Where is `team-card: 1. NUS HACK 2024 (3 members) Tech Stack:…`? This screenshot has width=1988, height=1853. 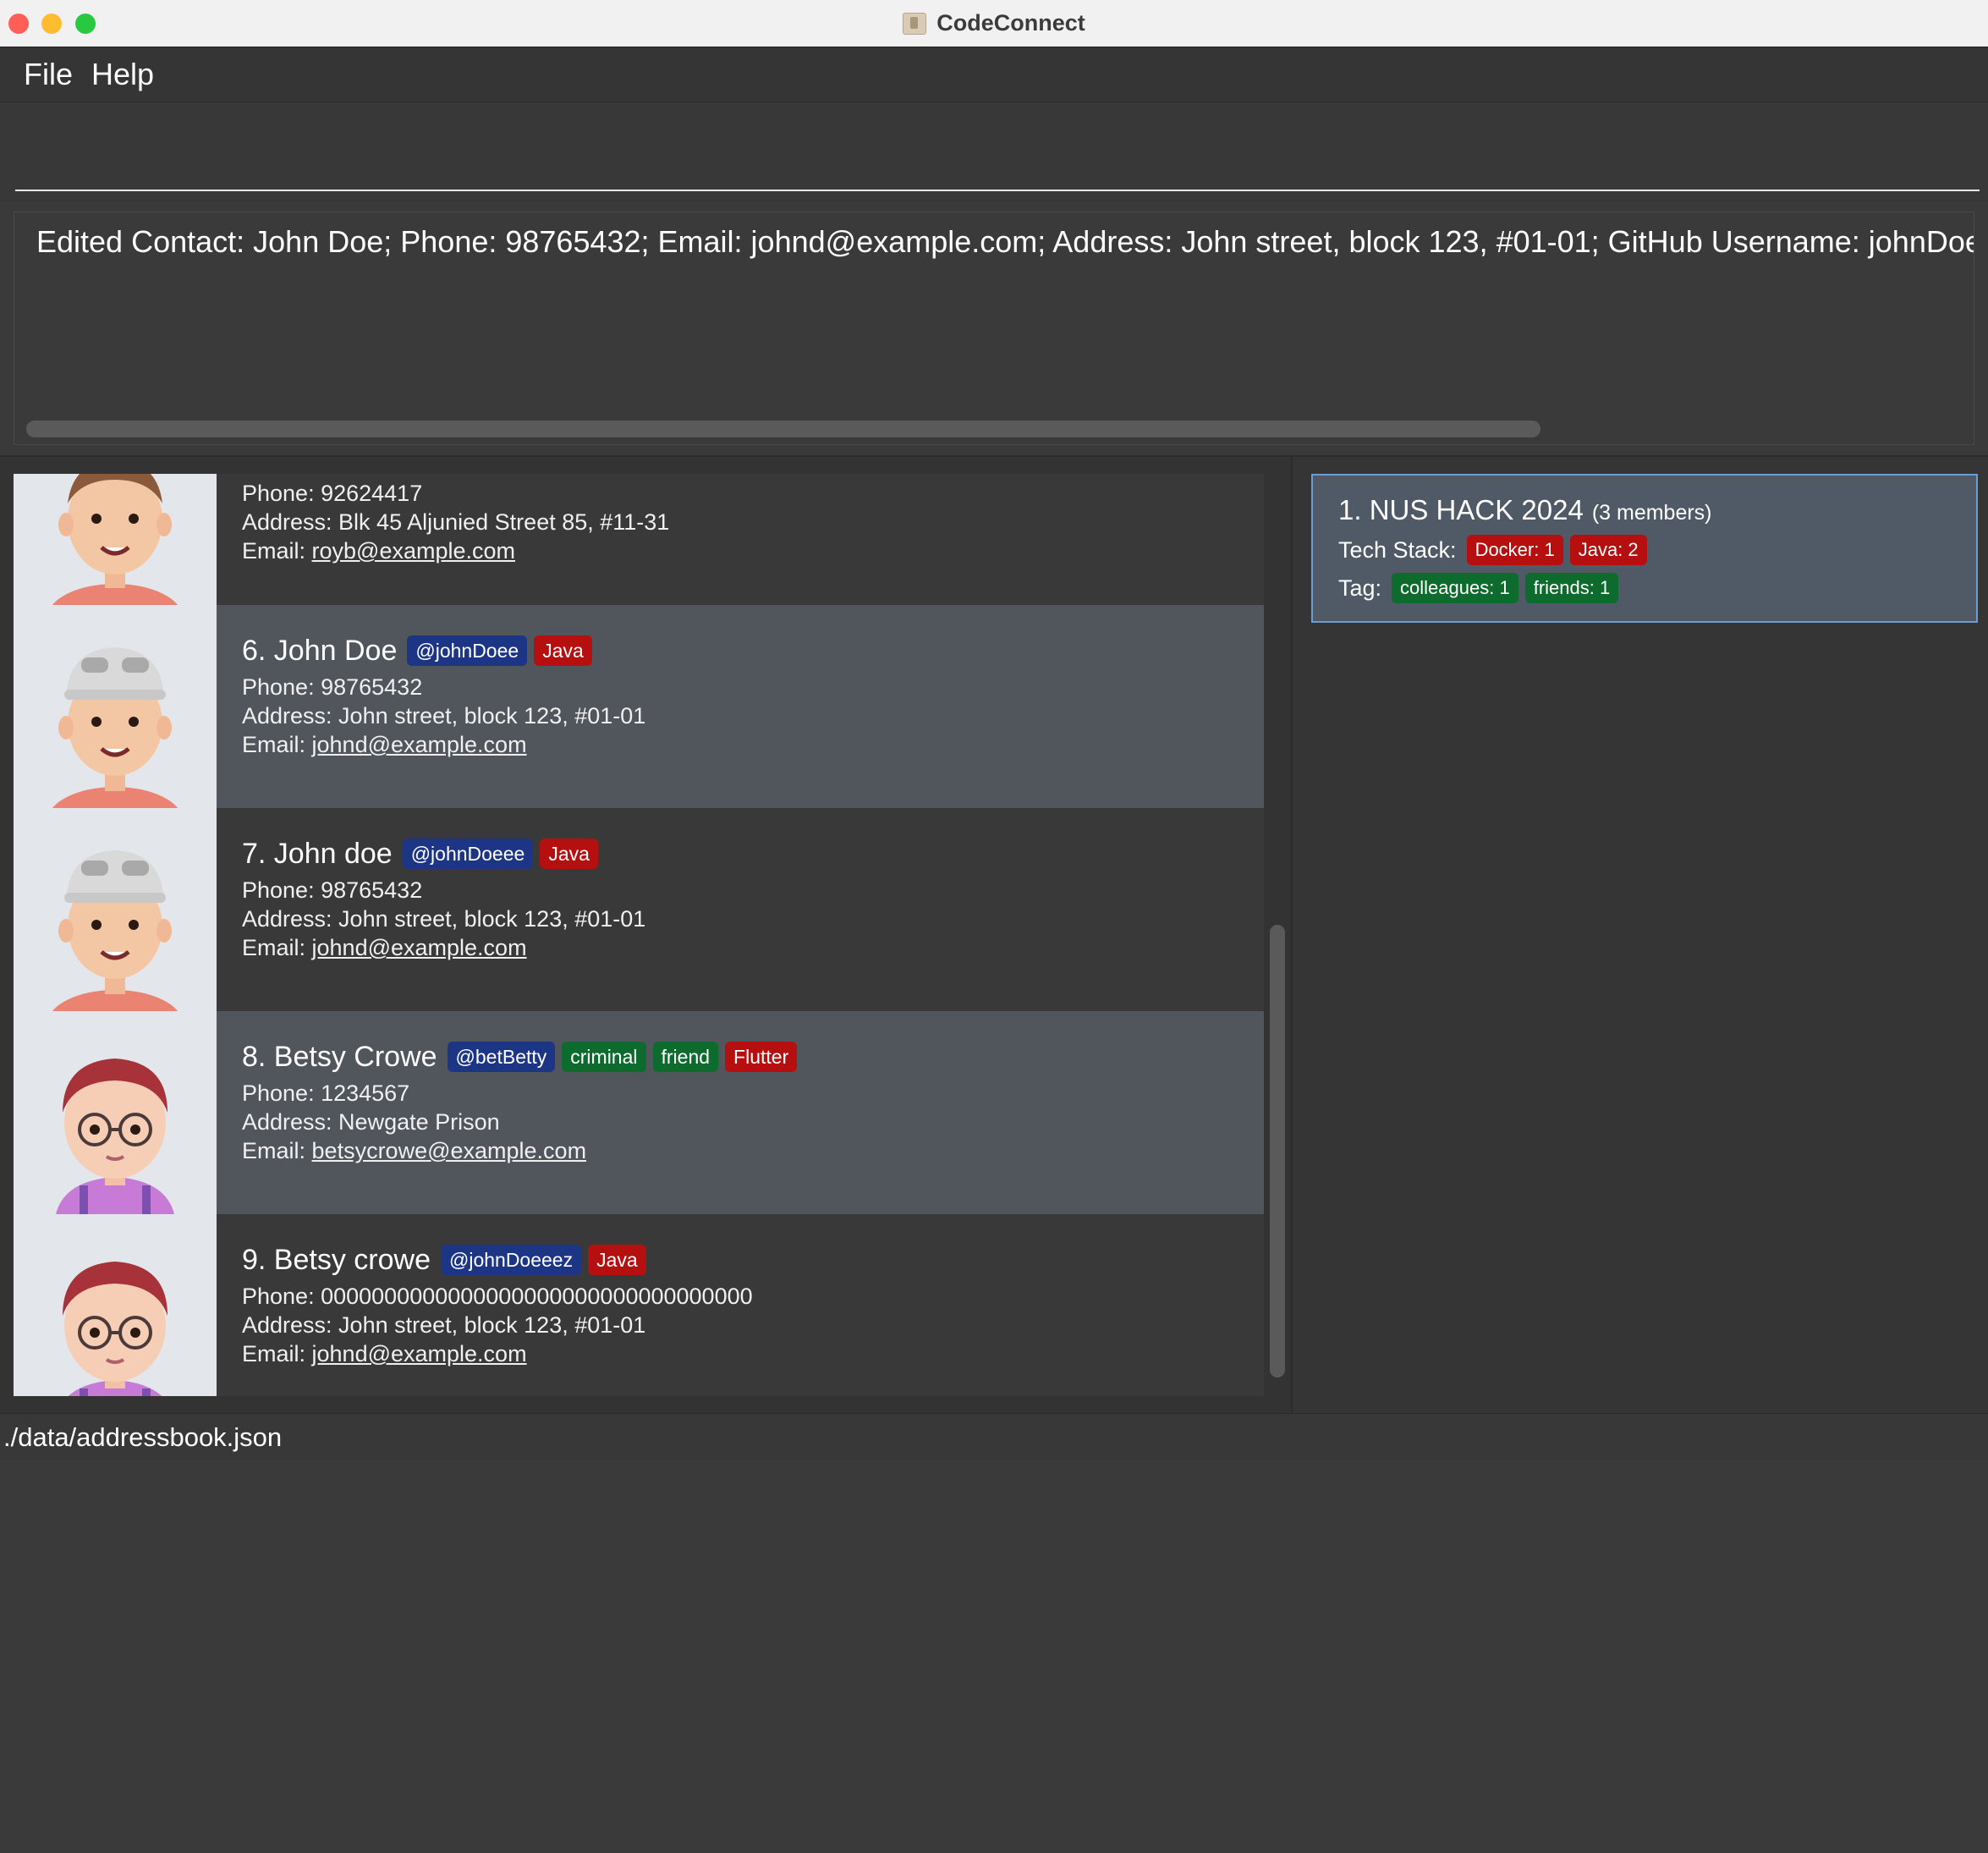
team-card: 1. NUS HACK 2024 (3 members) Tech Stack:… is located at coordinates (1644, 548).